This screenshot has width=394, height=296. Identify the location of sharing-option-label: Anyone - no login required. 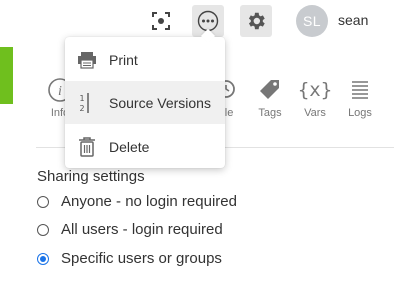
(149, 201).